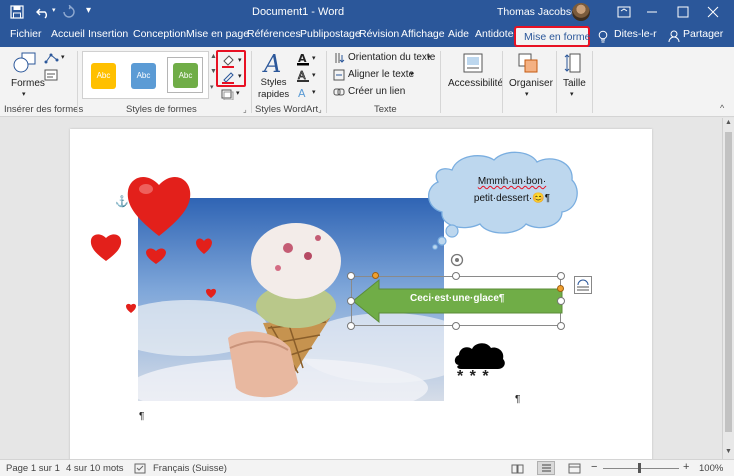  What do you see at coordinates (88, 10) in the screenshot?
I see `customize-toolbar-icon: ▾` at bounding box center [88, 10].